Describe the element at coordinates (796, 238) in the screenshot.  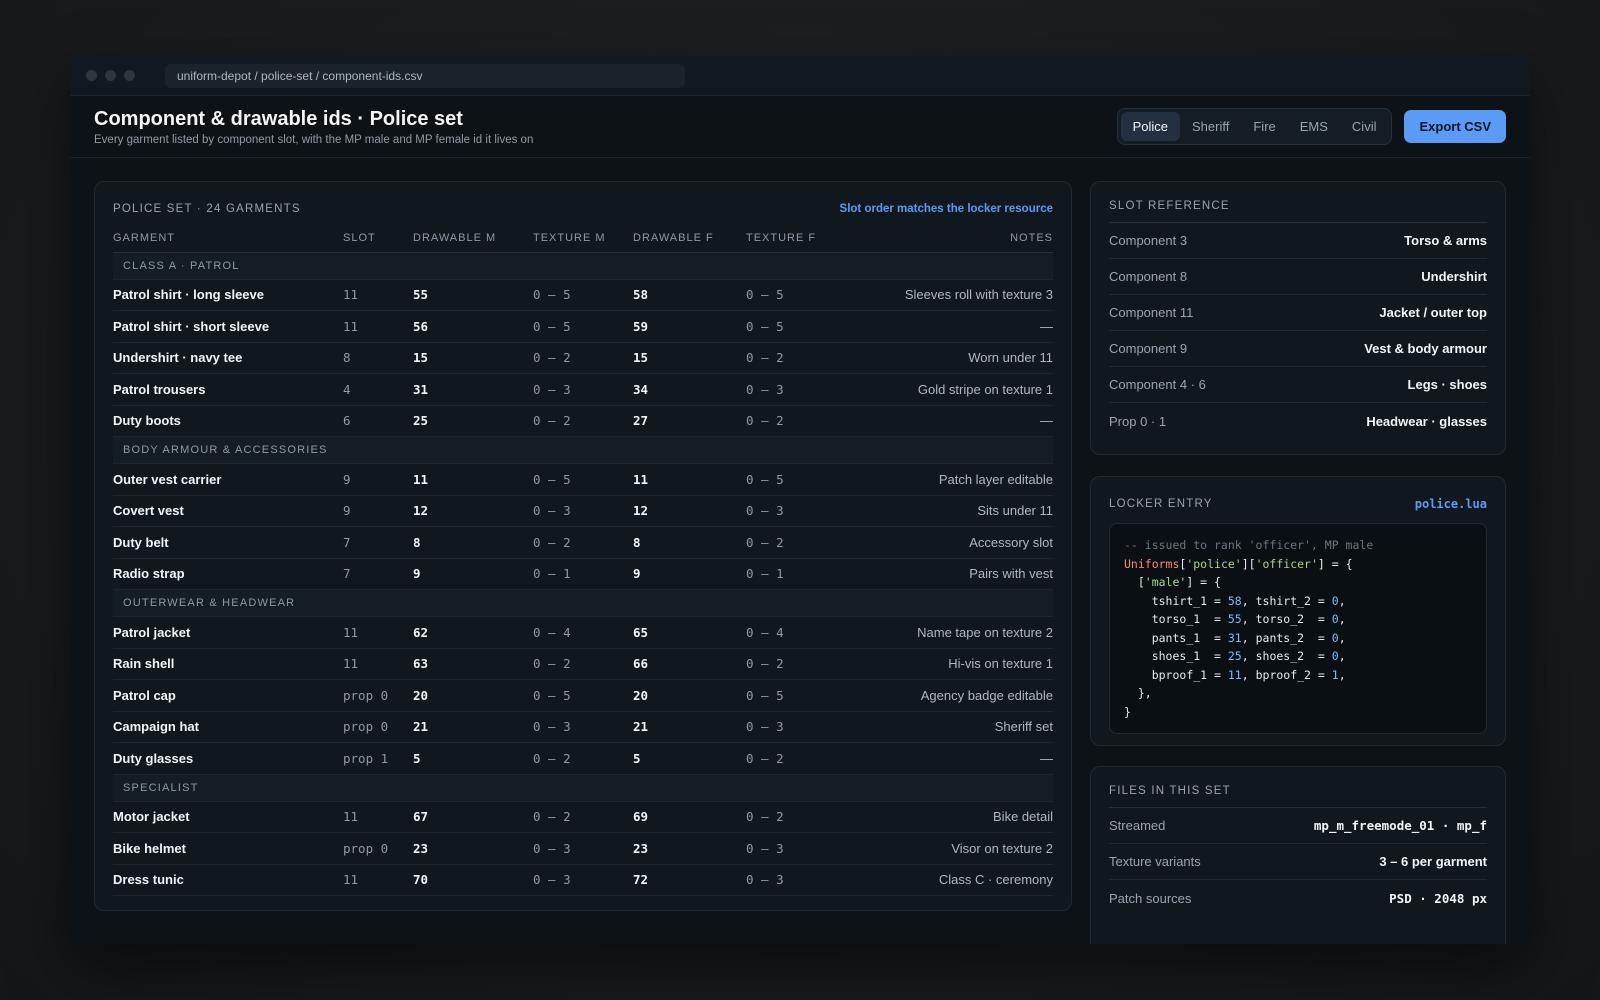
I see `column-header: TEXTURE F` at that location.